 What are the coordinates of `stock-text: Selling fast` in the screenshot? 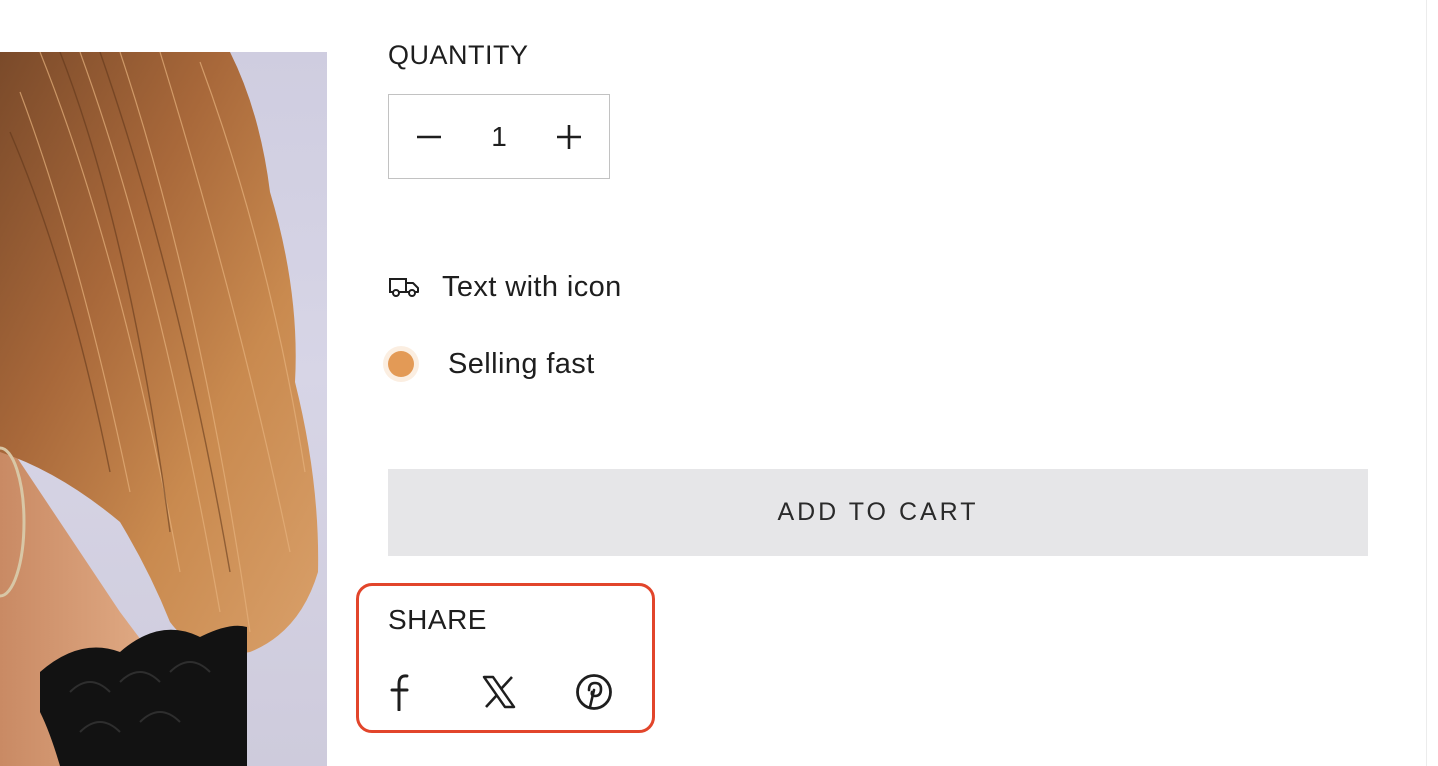 It's located at (521, 363).